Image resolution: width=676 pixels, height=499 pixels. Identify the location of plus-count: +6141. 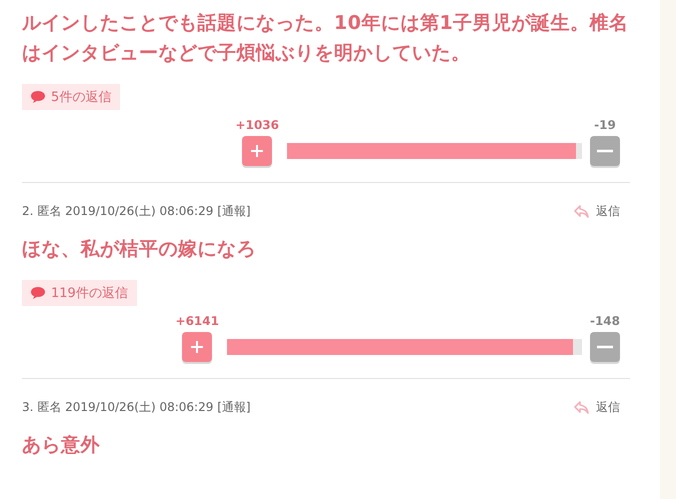
(197, 321).